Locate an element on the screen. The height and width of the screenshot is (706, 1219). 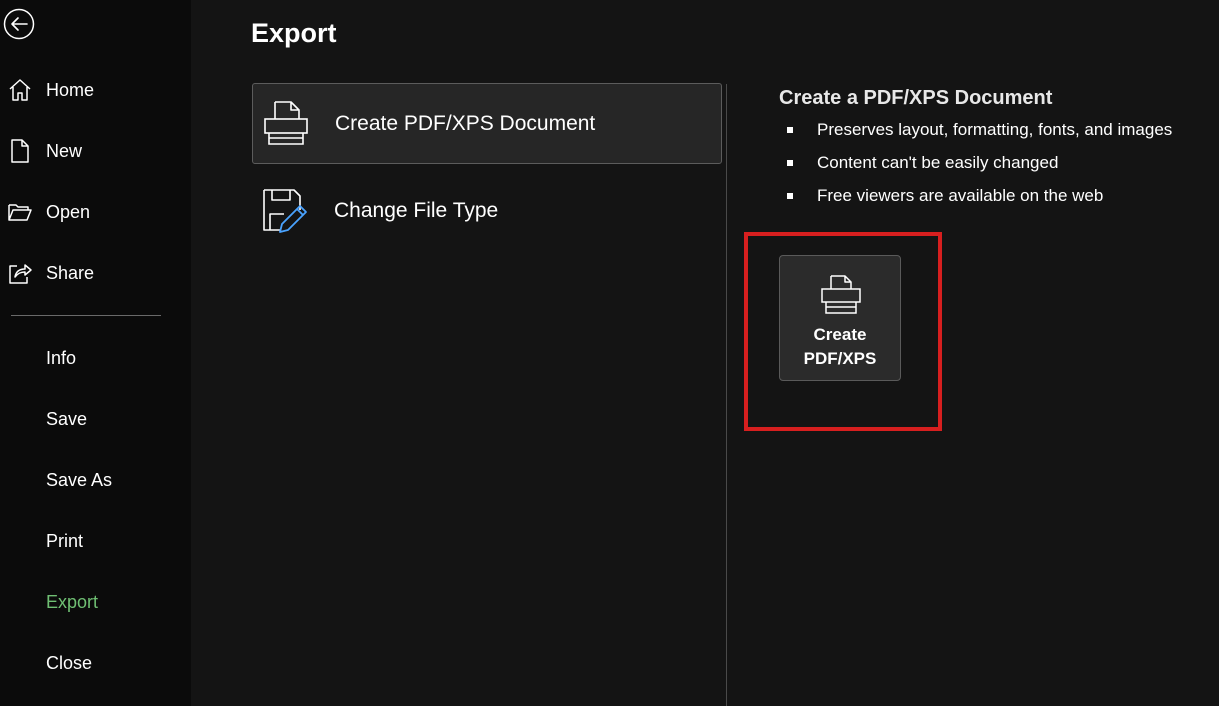
bullet-text: Content can't be easily changed is located at coordinates (938, 162).